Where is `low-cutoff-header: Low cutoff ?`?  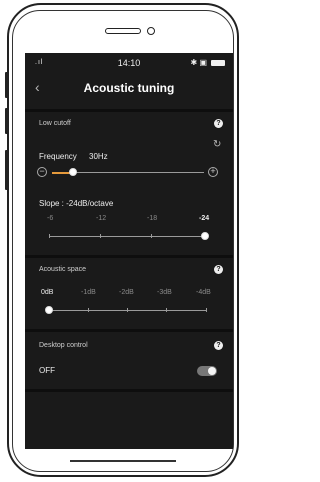 low-cutoff-header: Low cutoff ? is located at coordinates (129, 125).